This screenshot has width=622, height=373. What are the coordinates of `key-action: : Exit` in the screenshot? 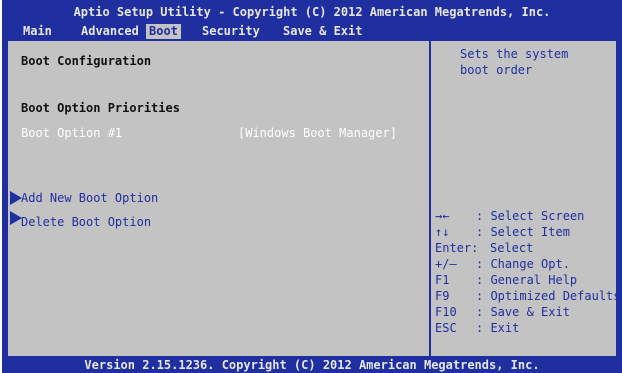 It's located at (498, 328).